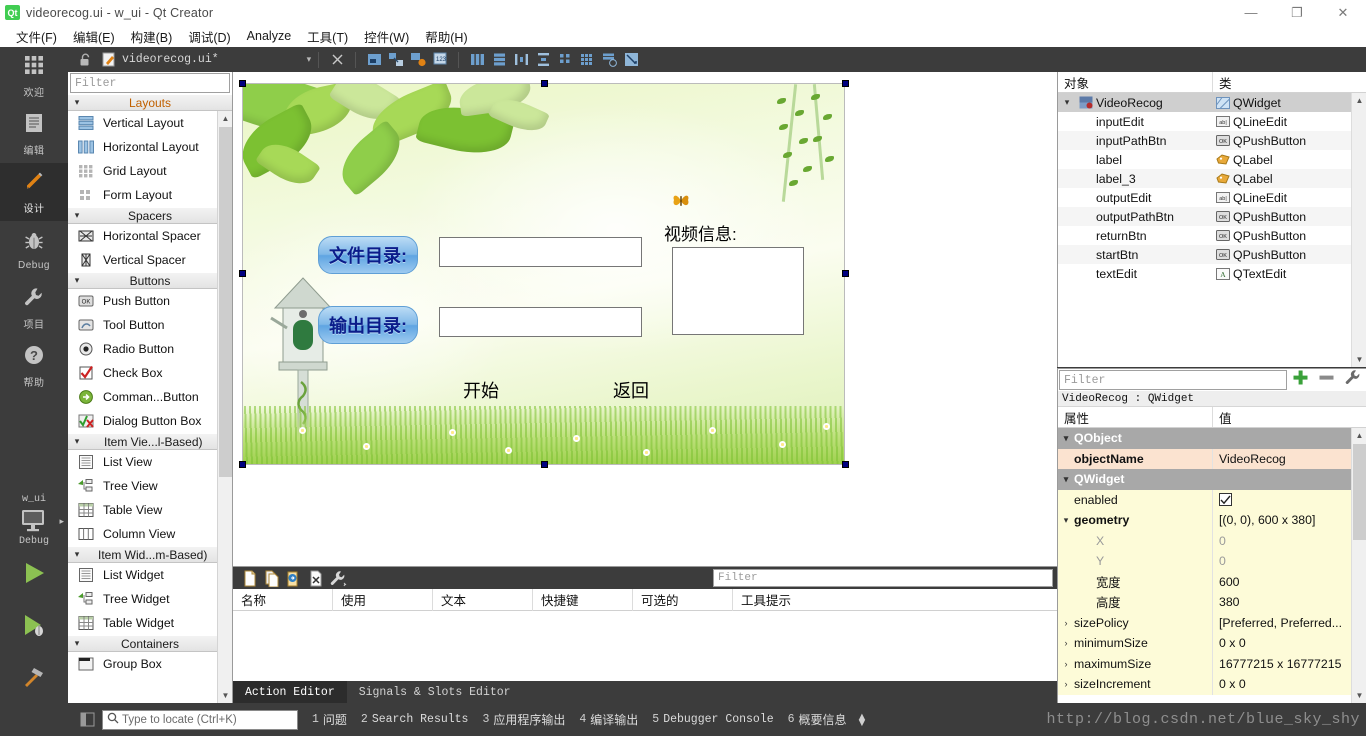 The image size is (1366, 736). Describe the element at coordinates (540, 252) in the screenshot. I see `input-edit-field` at that location.